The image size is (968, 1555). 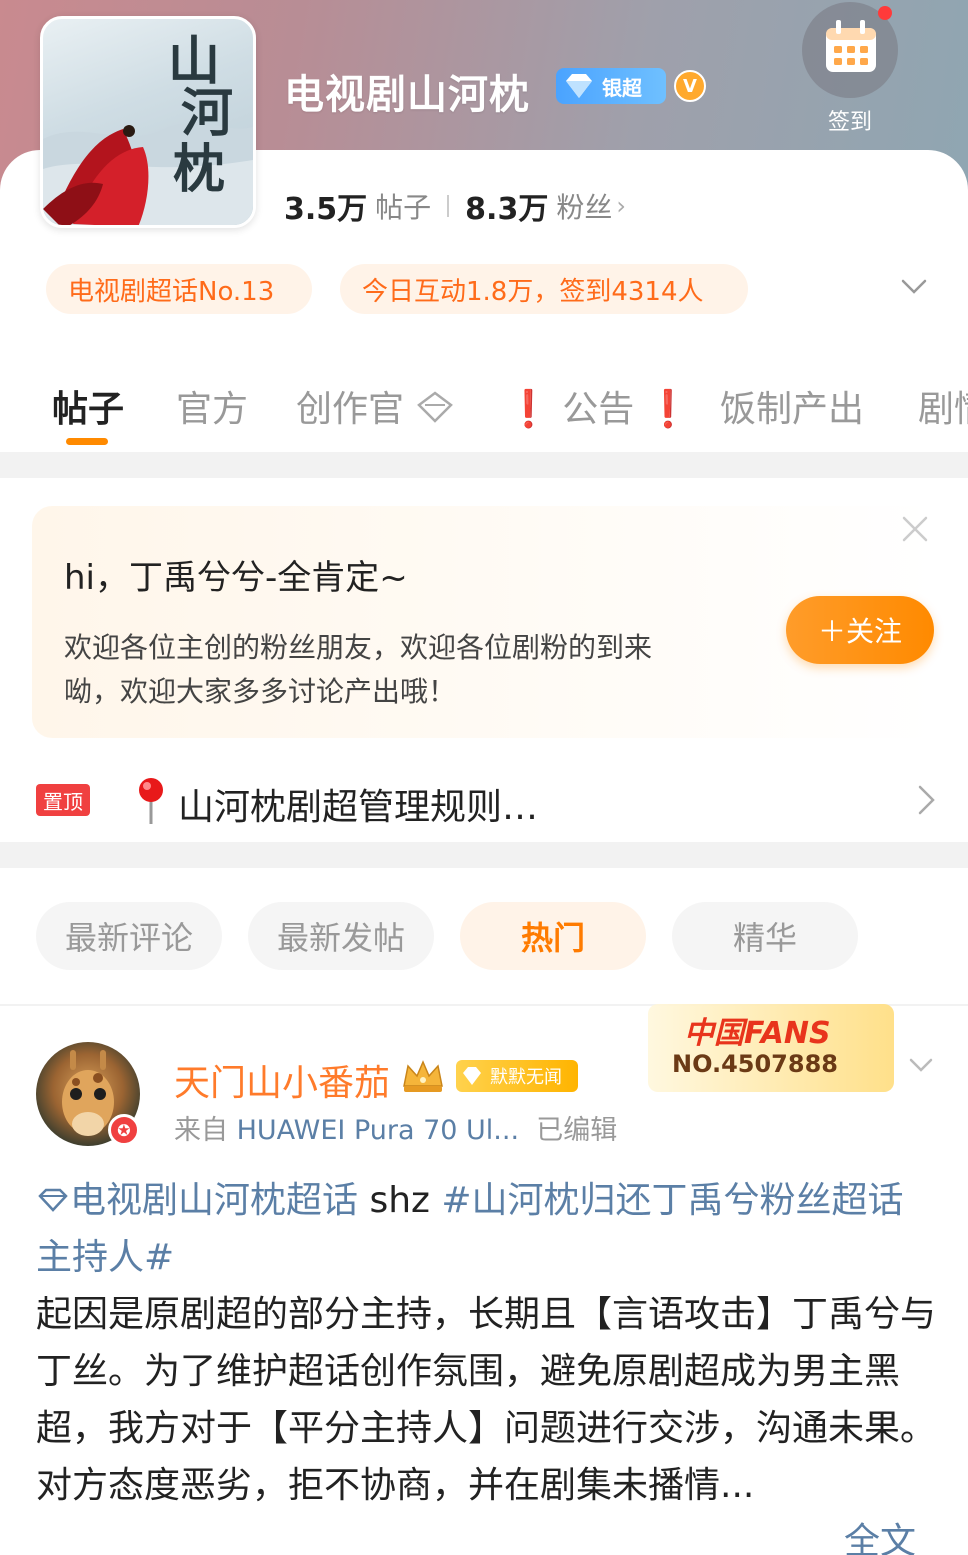 I want to click on cover-char-2: 河, so click(x=207, y=113).